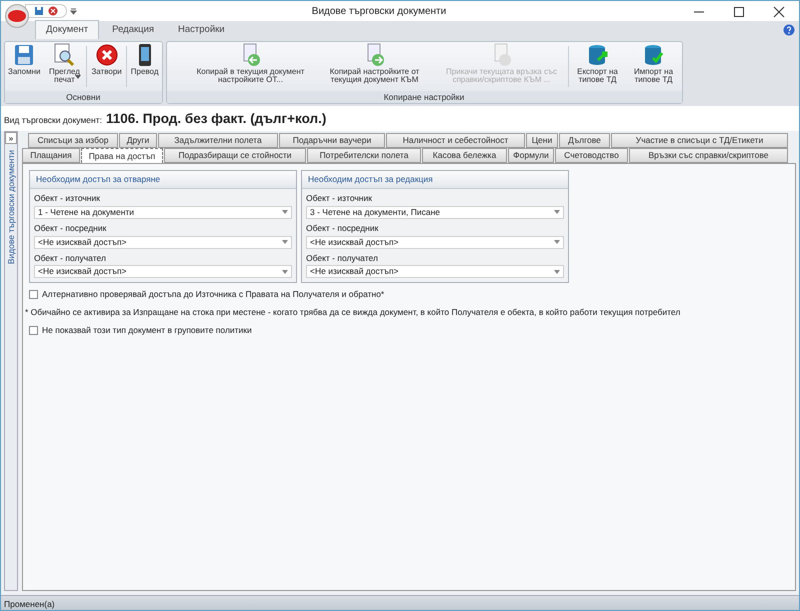 This screenshot has width=800, height=611. I want to click on tab: Участие в списъци с ТД/Етикети, so click(699, 140).